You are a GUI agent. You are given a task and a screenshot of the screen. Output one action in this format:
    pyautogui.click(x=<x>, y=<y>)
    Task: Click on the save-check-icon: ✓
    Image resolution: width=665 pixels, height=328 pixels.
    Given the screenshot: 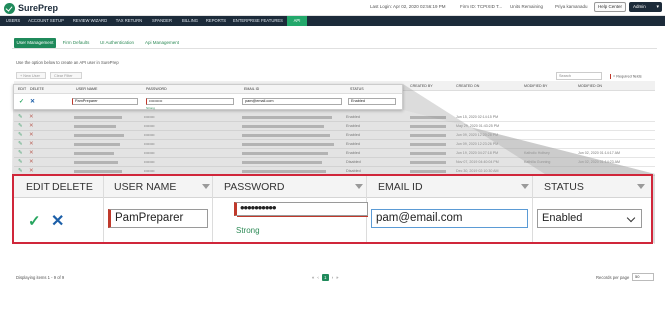 What is the action you would take?
    pyautogui.click(x=34, y=221)
    